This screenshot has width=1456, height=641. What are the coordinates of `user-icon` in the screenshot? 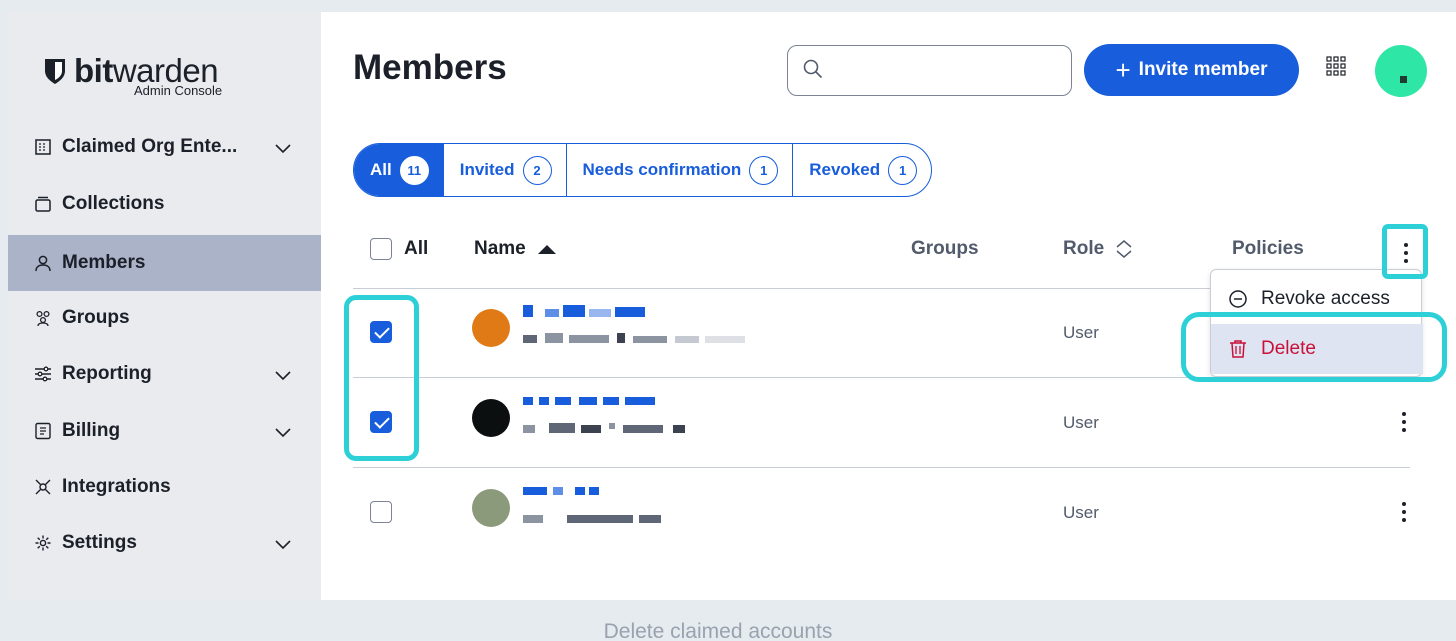 It's located at (43, 263).